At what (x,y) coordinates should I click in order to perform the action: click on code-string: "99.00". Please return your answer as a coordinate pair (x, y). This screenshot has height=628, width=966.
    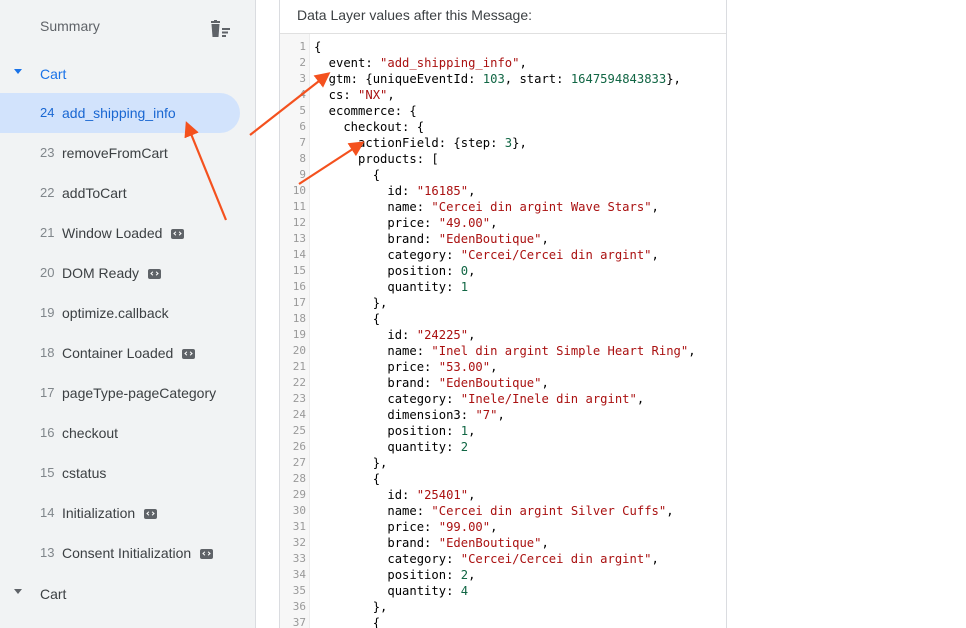
    Looking at the image, I should click on (464, 527).